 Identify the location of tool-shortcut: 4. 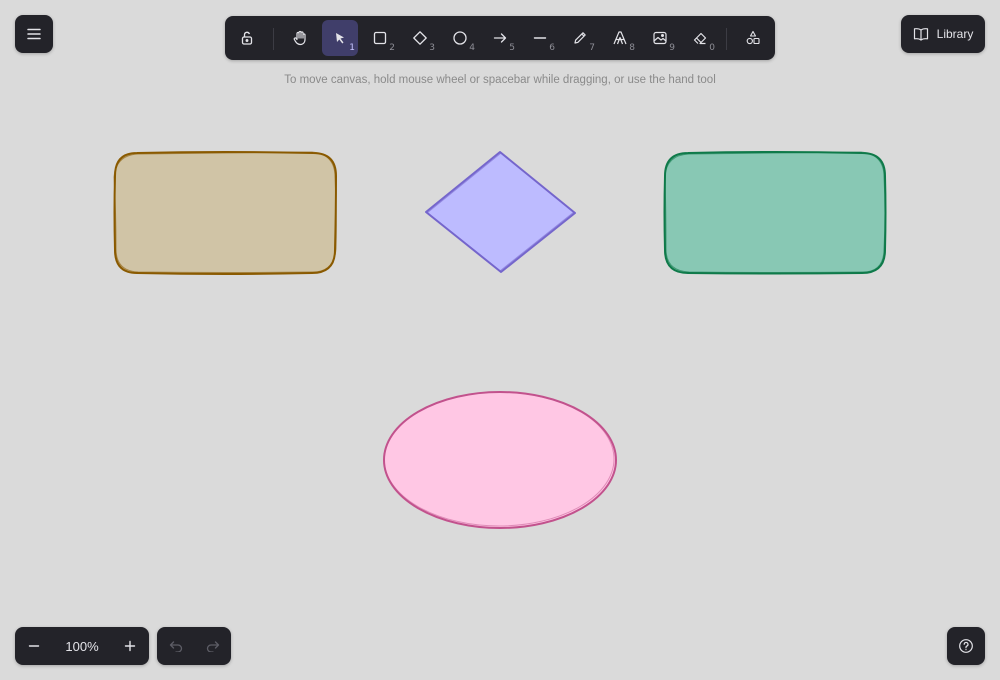
(472, 48).